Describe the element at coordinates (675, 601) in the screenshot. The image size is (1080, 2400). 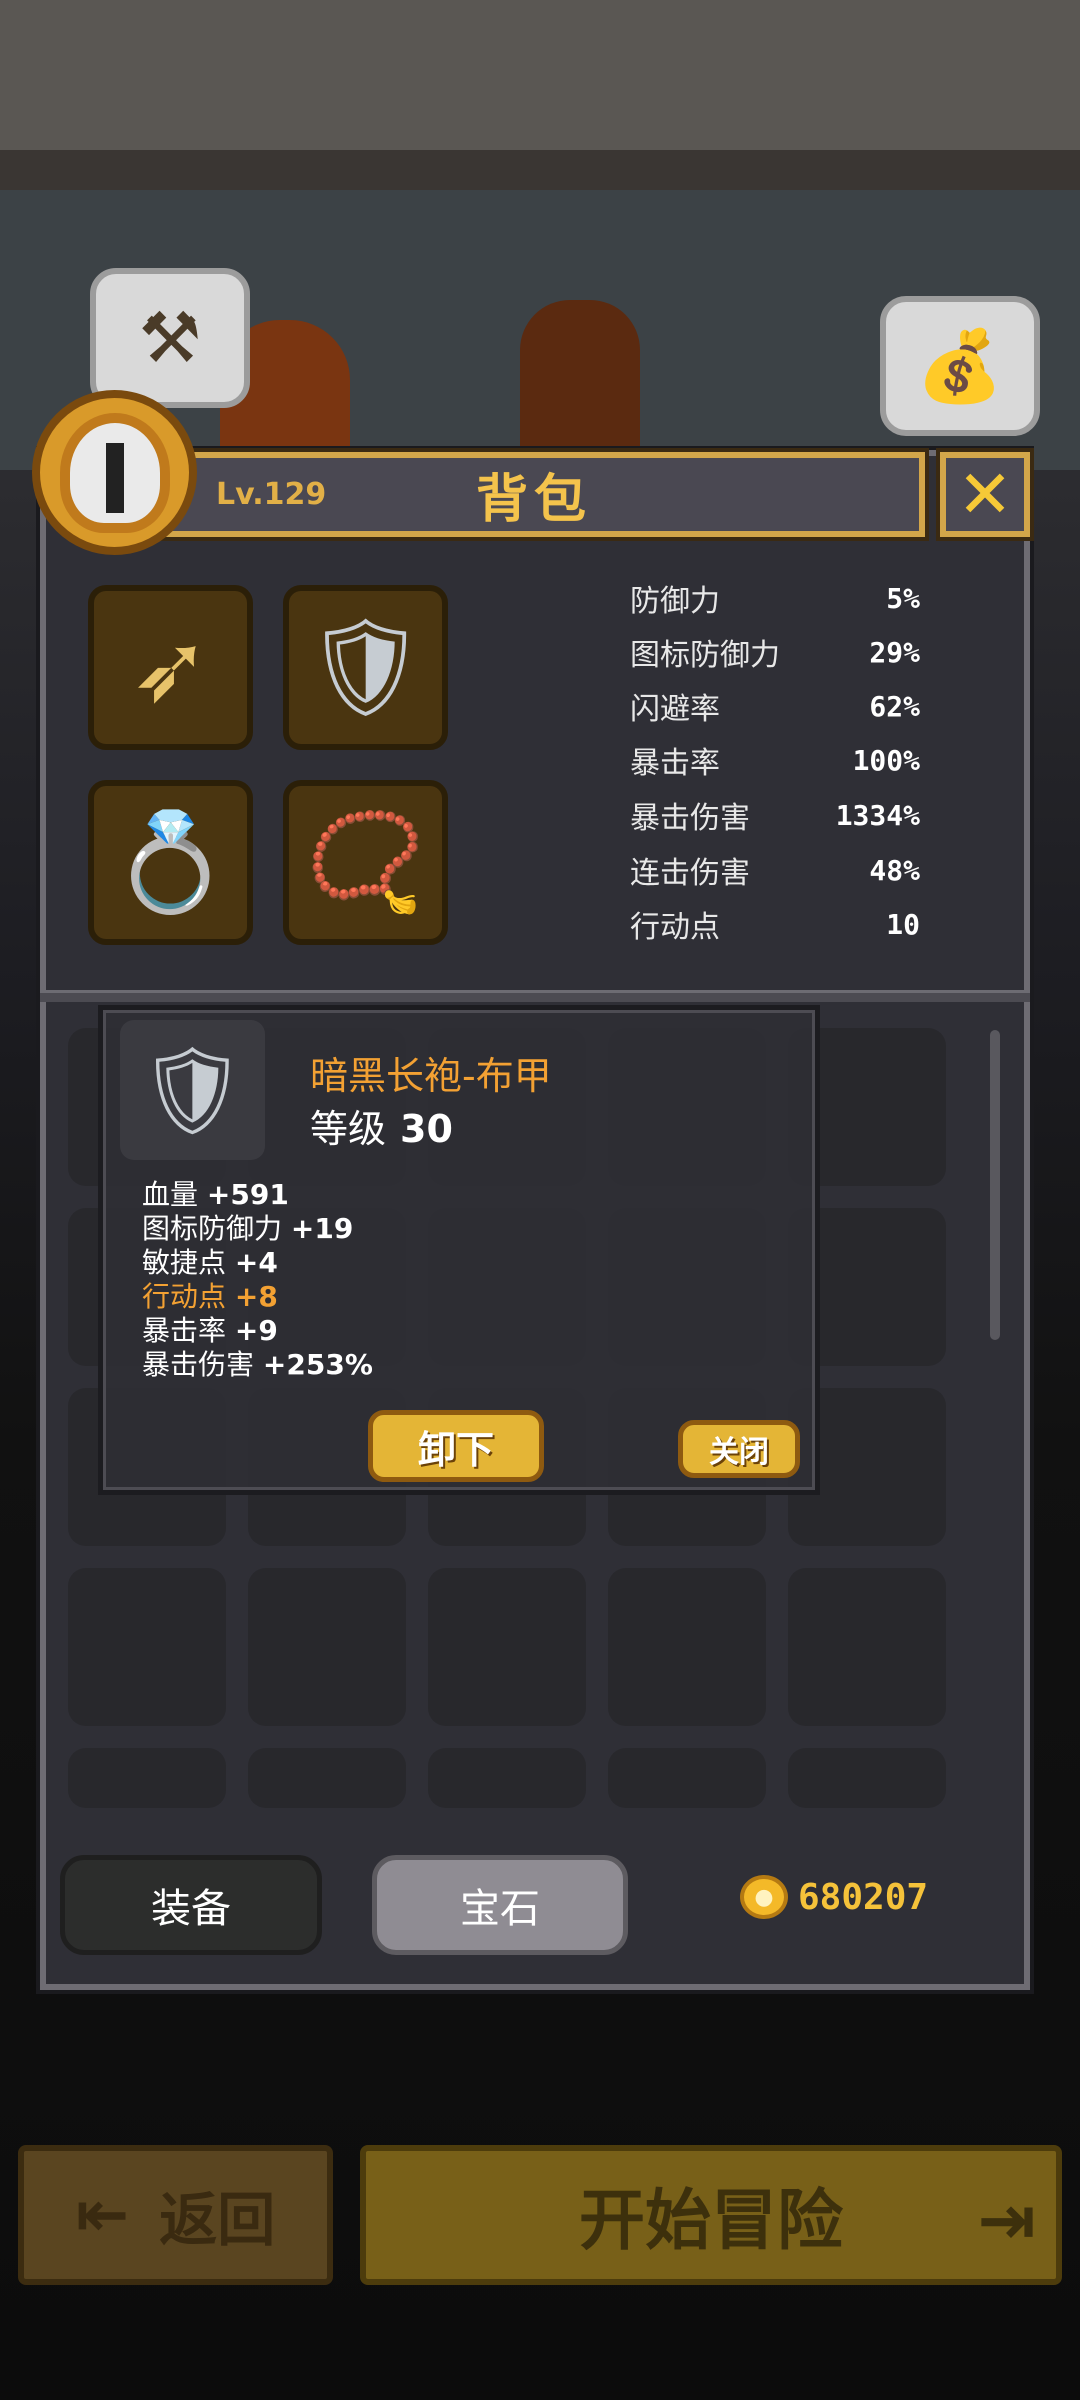
I see `stat-label: 防御力` at that location.